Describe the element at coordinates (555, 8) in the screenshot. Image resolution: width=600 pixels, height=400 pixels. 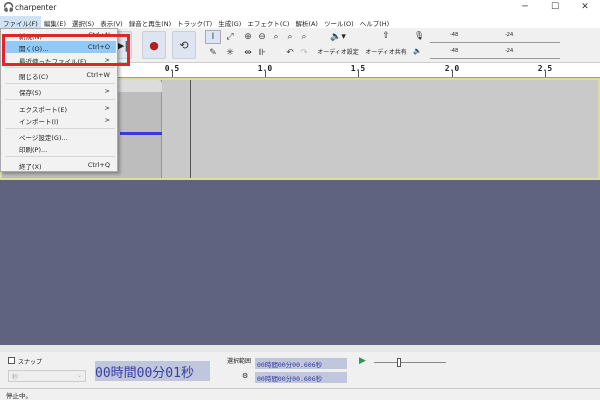
I see `maximize-button: ☐` at that location.